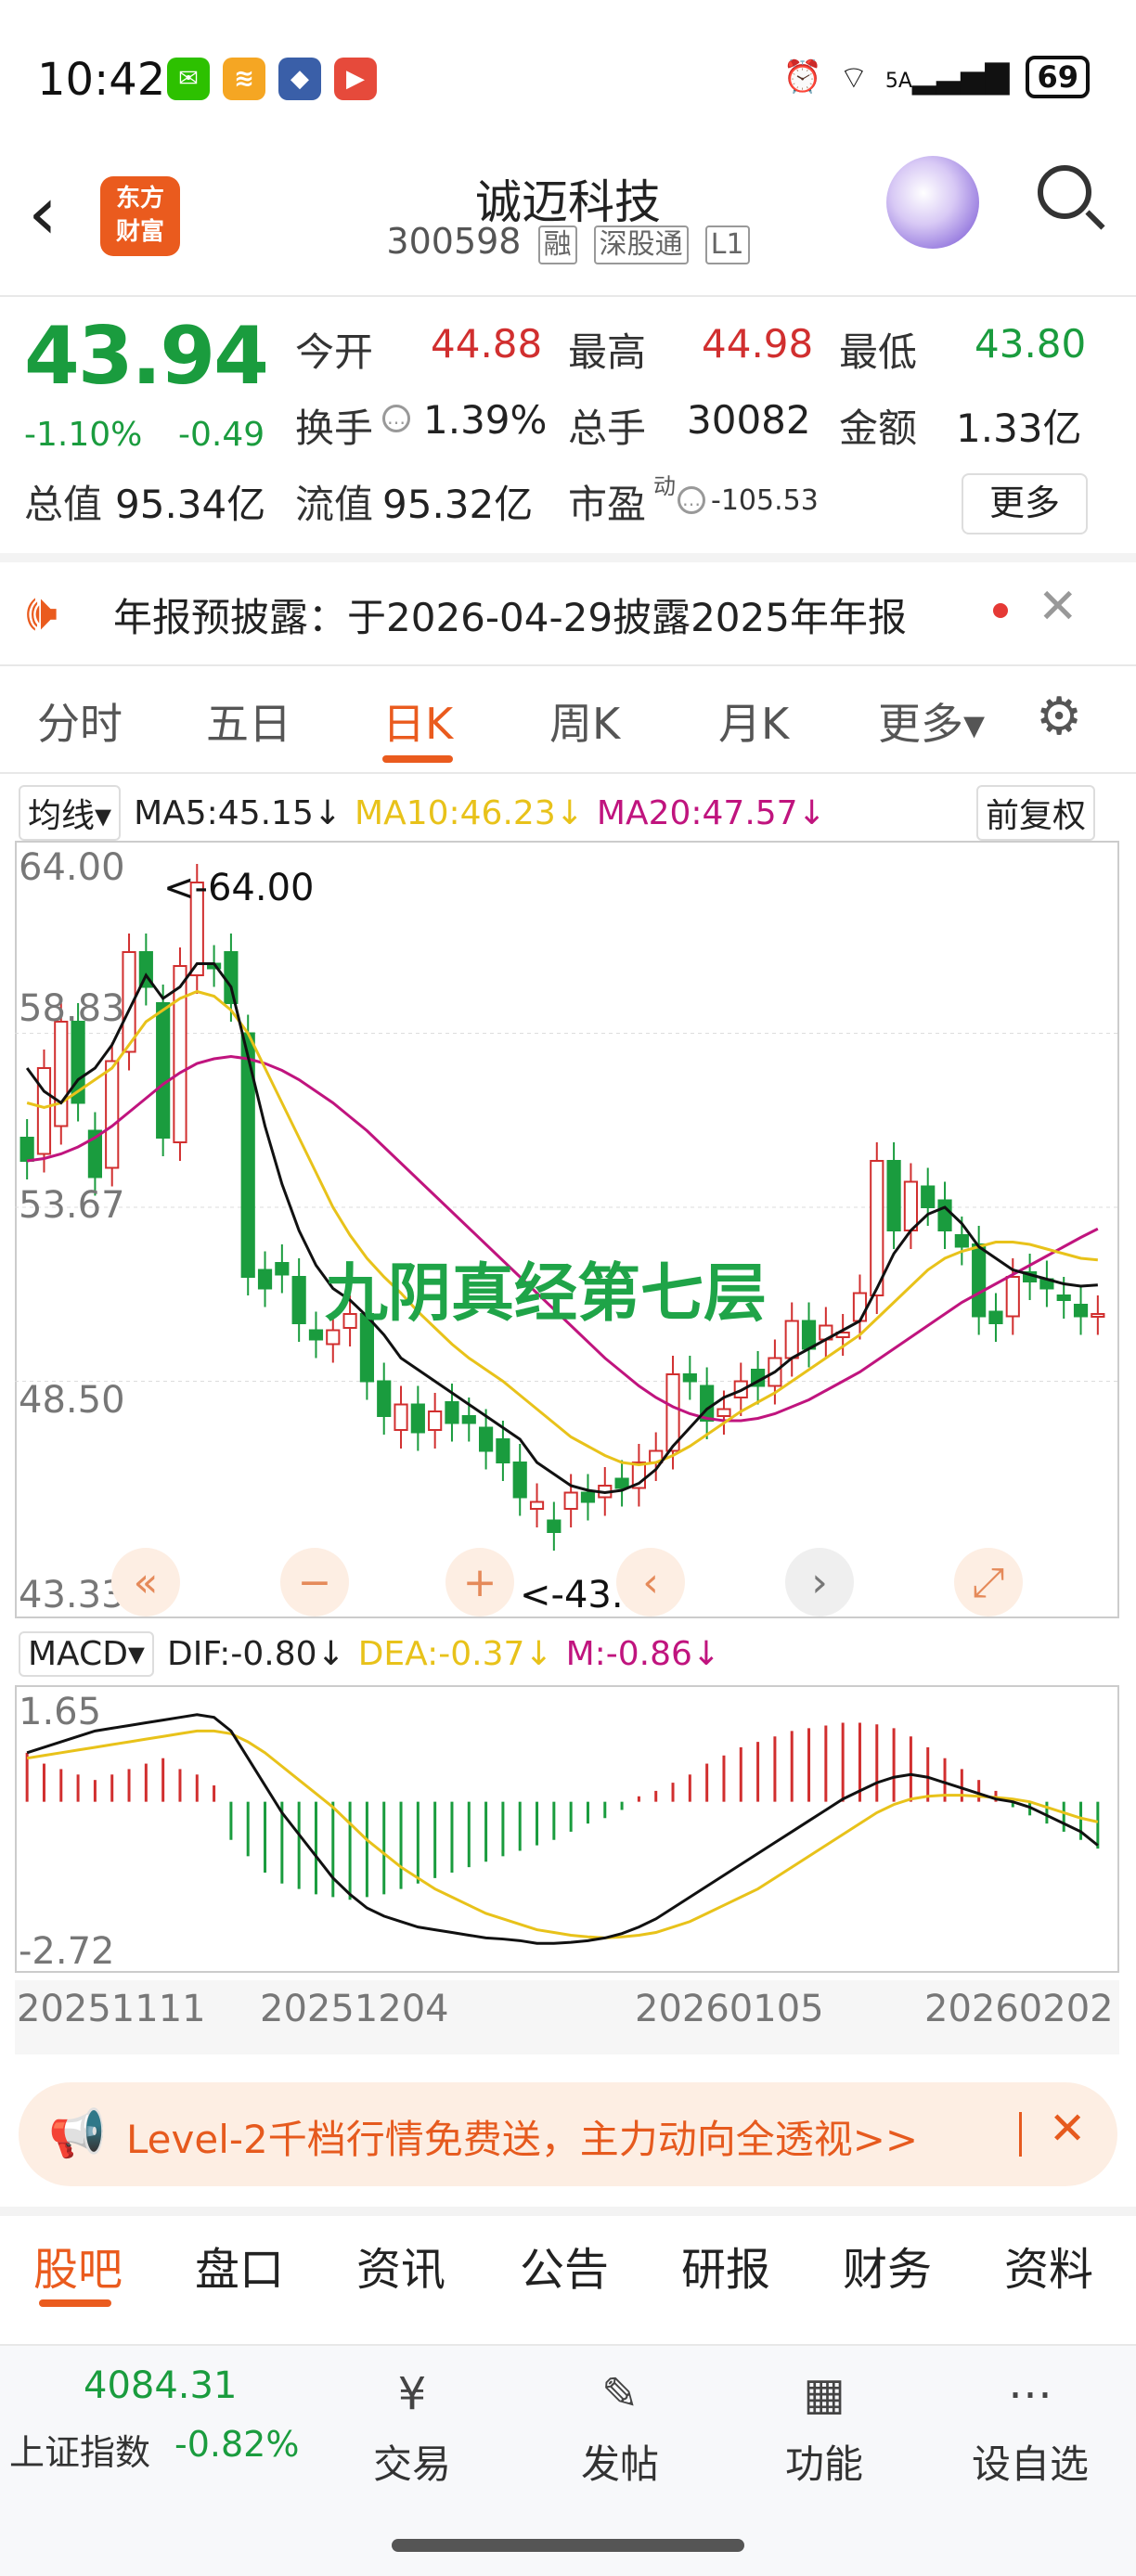 This screenshot has height=2576, width=1136. What do you see at coordinates (824, 2394) in the screenshot?
I see `function-grid-icon: ▦` at bounding box center [824, 2394].